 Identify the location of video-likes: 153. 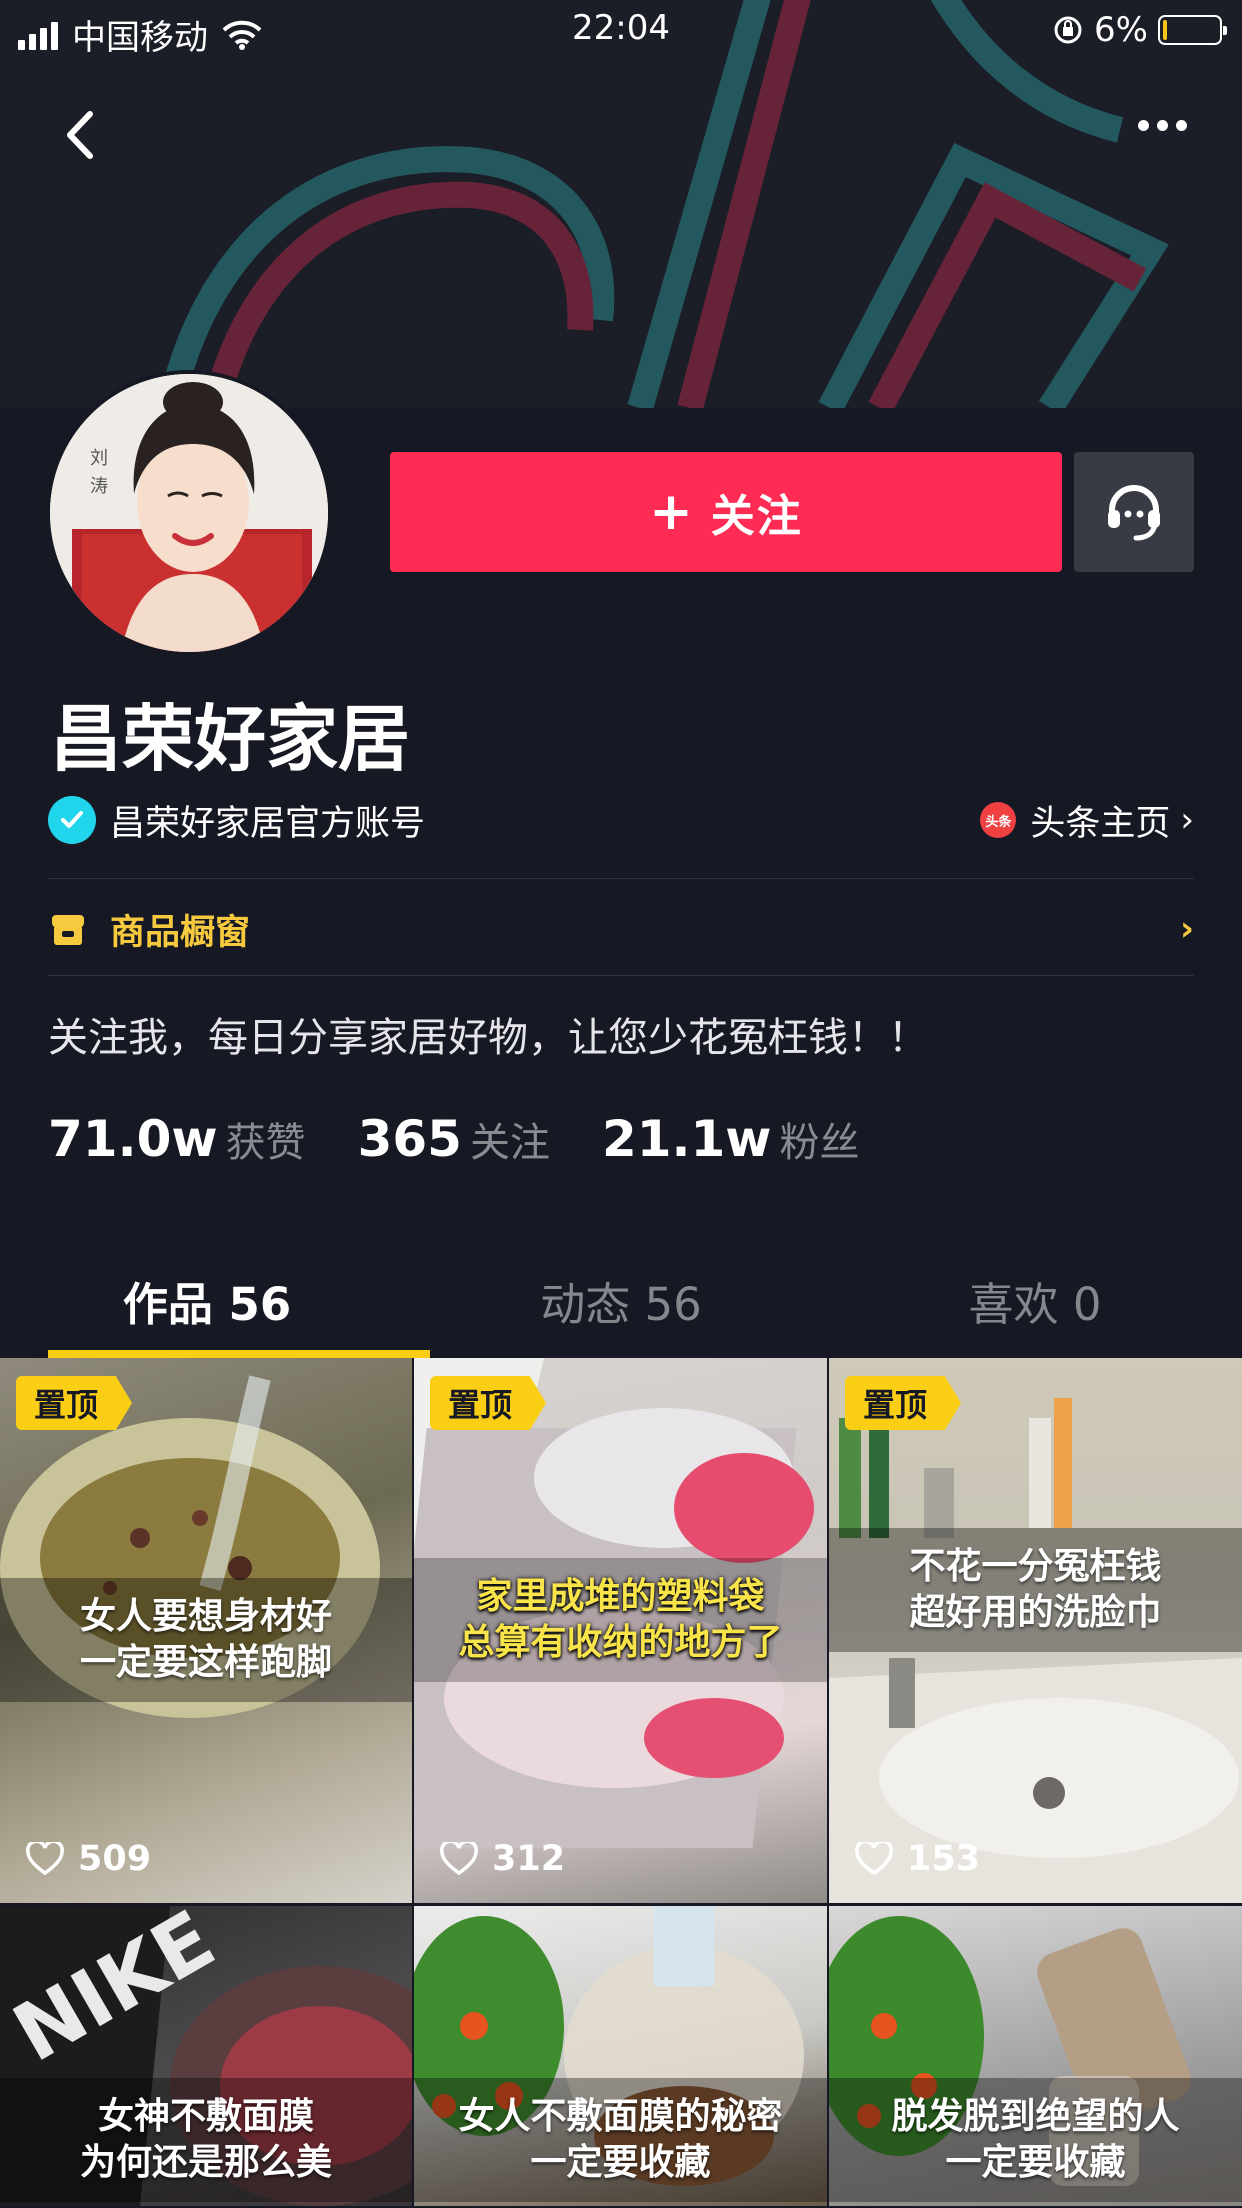
(917, 1859).